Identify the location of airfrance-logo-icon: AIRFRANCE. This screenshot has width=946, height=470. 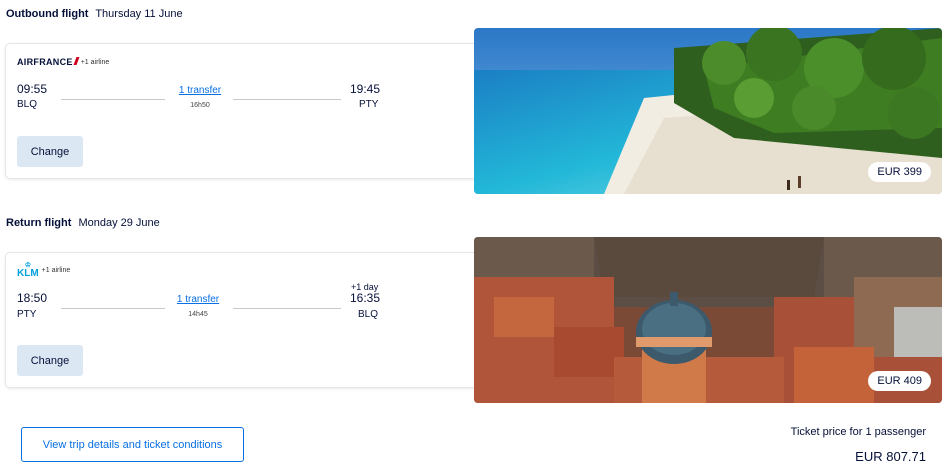
(48, 62).